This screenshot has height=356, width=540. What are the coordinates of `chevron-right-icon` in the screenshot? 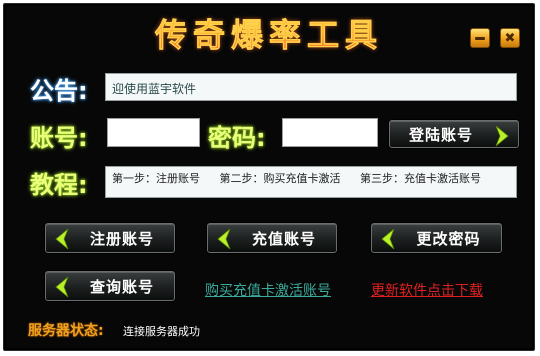 It's located at (502, 136).